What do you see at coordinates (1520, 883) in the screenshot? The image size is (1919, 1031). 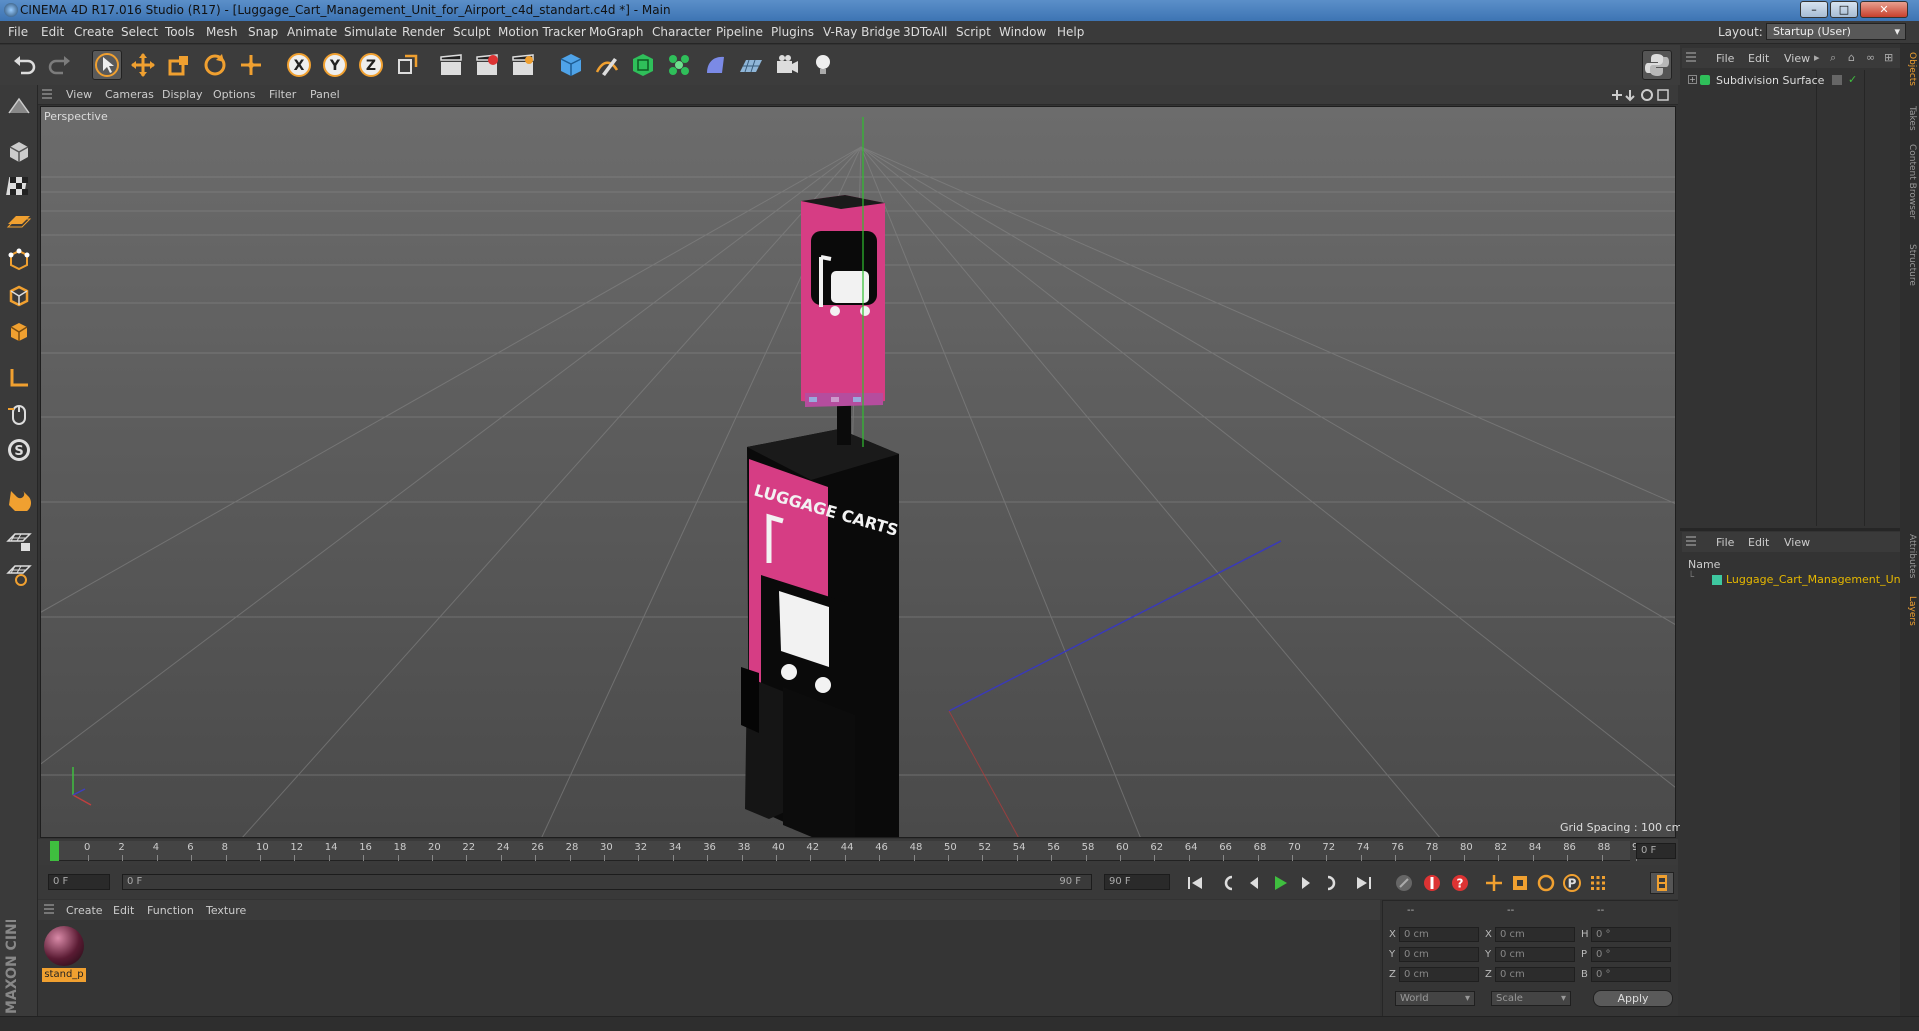 I see `key-scale-button` at bounding box center [1520, 883].